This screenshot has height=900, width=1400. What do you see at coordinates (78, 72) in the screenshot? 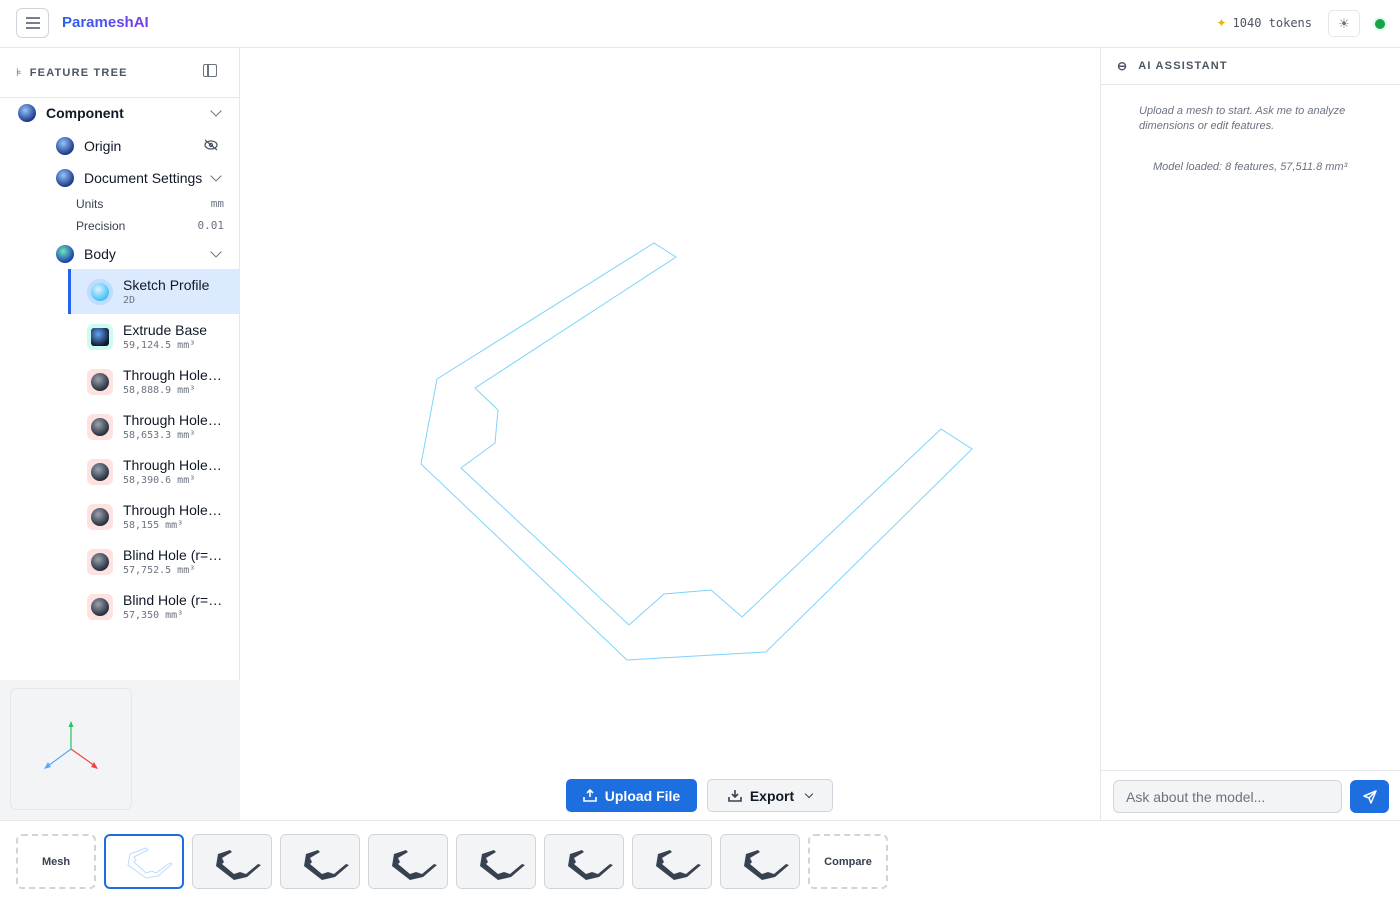
I see `feature-tree-title: FEATURE TREE` at bounding box center [78, 72].